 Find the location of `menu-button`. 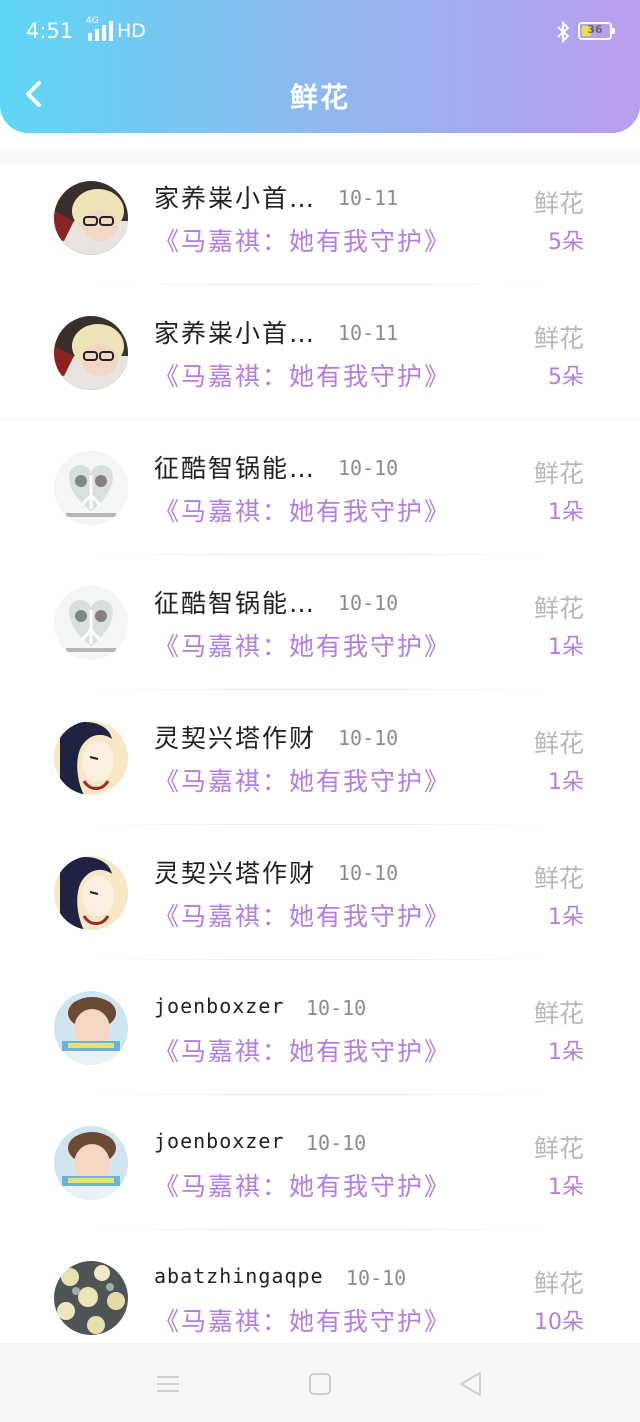

menu-button is located at coordinates (168, 1384).